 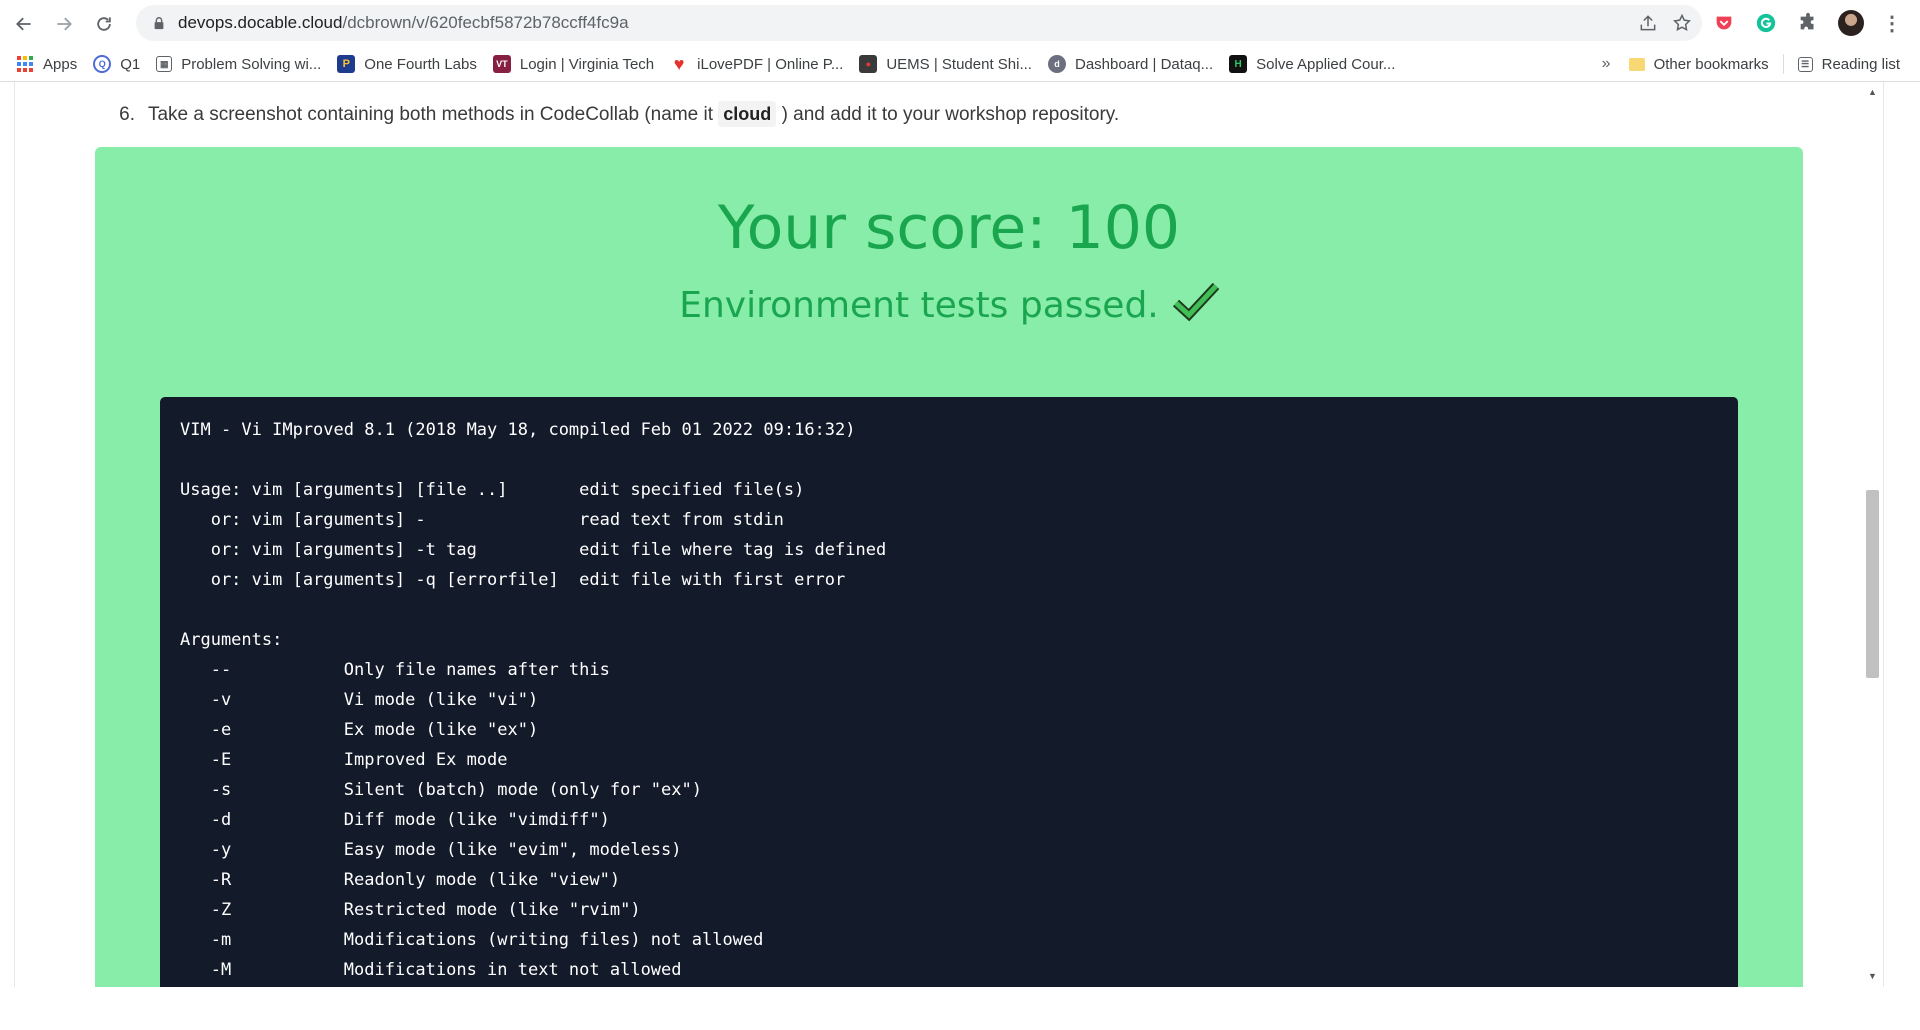 I want to click on scroll-up-arrow-icon: ▲, so click(x=1872, y=92).